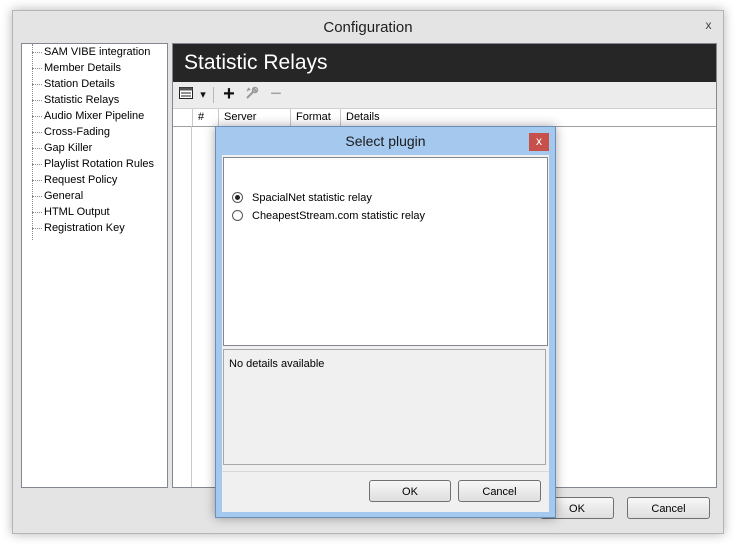 This screenshot has height=555, width=744. I want to click on list-divider, so click(191, 306).